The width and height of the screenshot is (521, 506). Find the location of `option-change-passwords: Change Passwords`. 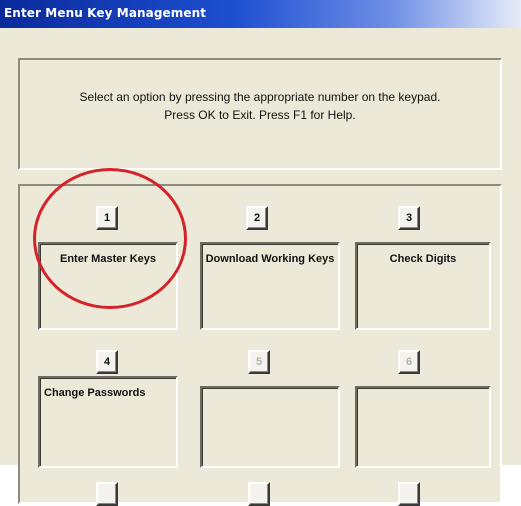

option-change-passwords: Change Passwords is located at coordinates (108, 422).